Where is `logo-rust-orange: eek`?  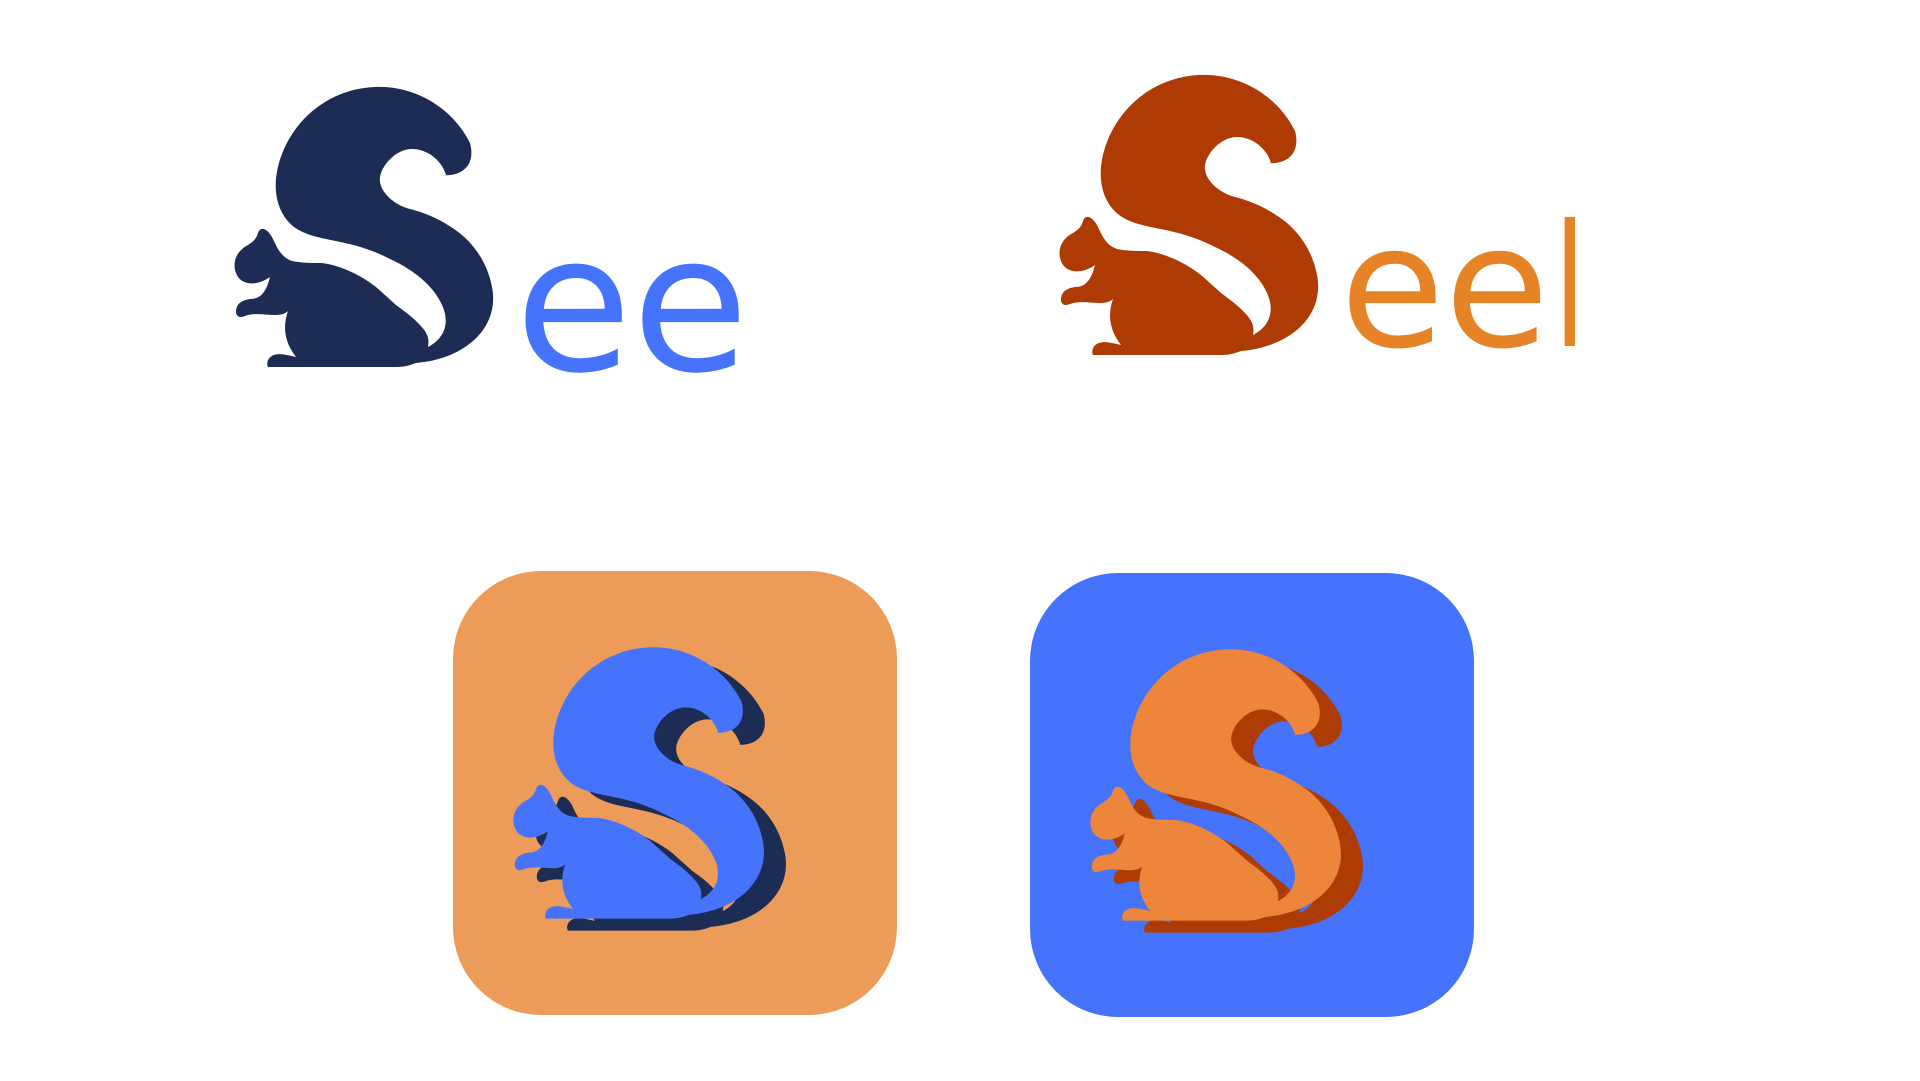 logo-rust-orange: eek is located at coordinates (1351, 217).